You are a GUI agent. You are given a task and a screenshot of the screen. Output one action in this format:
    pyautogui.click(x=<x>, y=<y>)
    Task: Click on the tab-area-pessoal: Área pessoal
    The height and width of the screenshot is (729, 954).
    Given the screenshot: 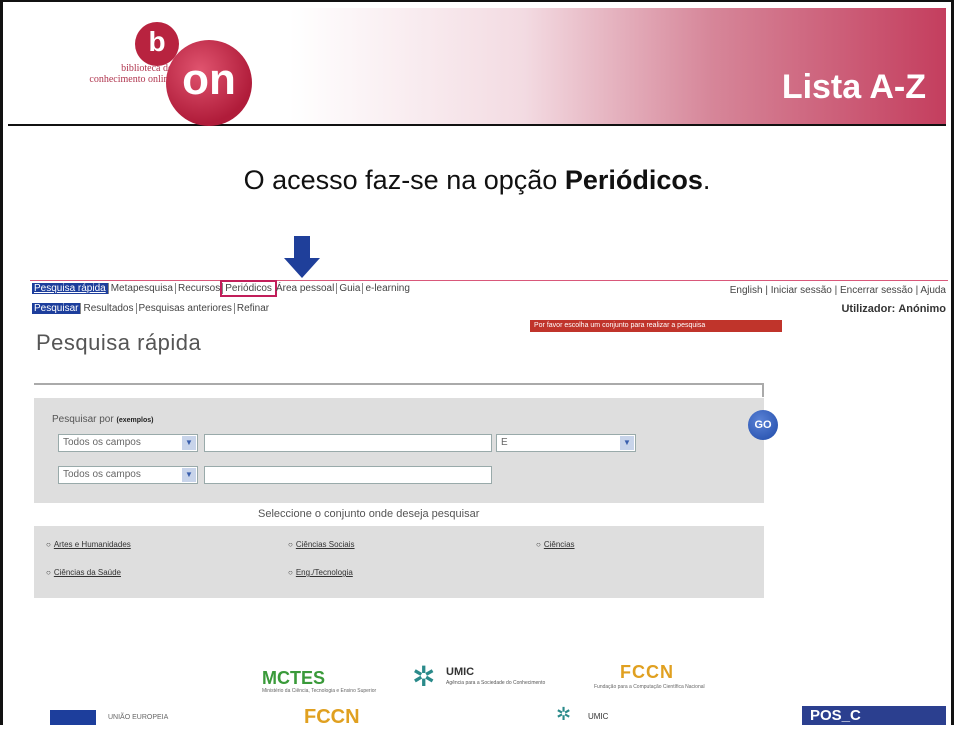 What is the action you would take?
    pyautogui.click(x=306, y=288)
    